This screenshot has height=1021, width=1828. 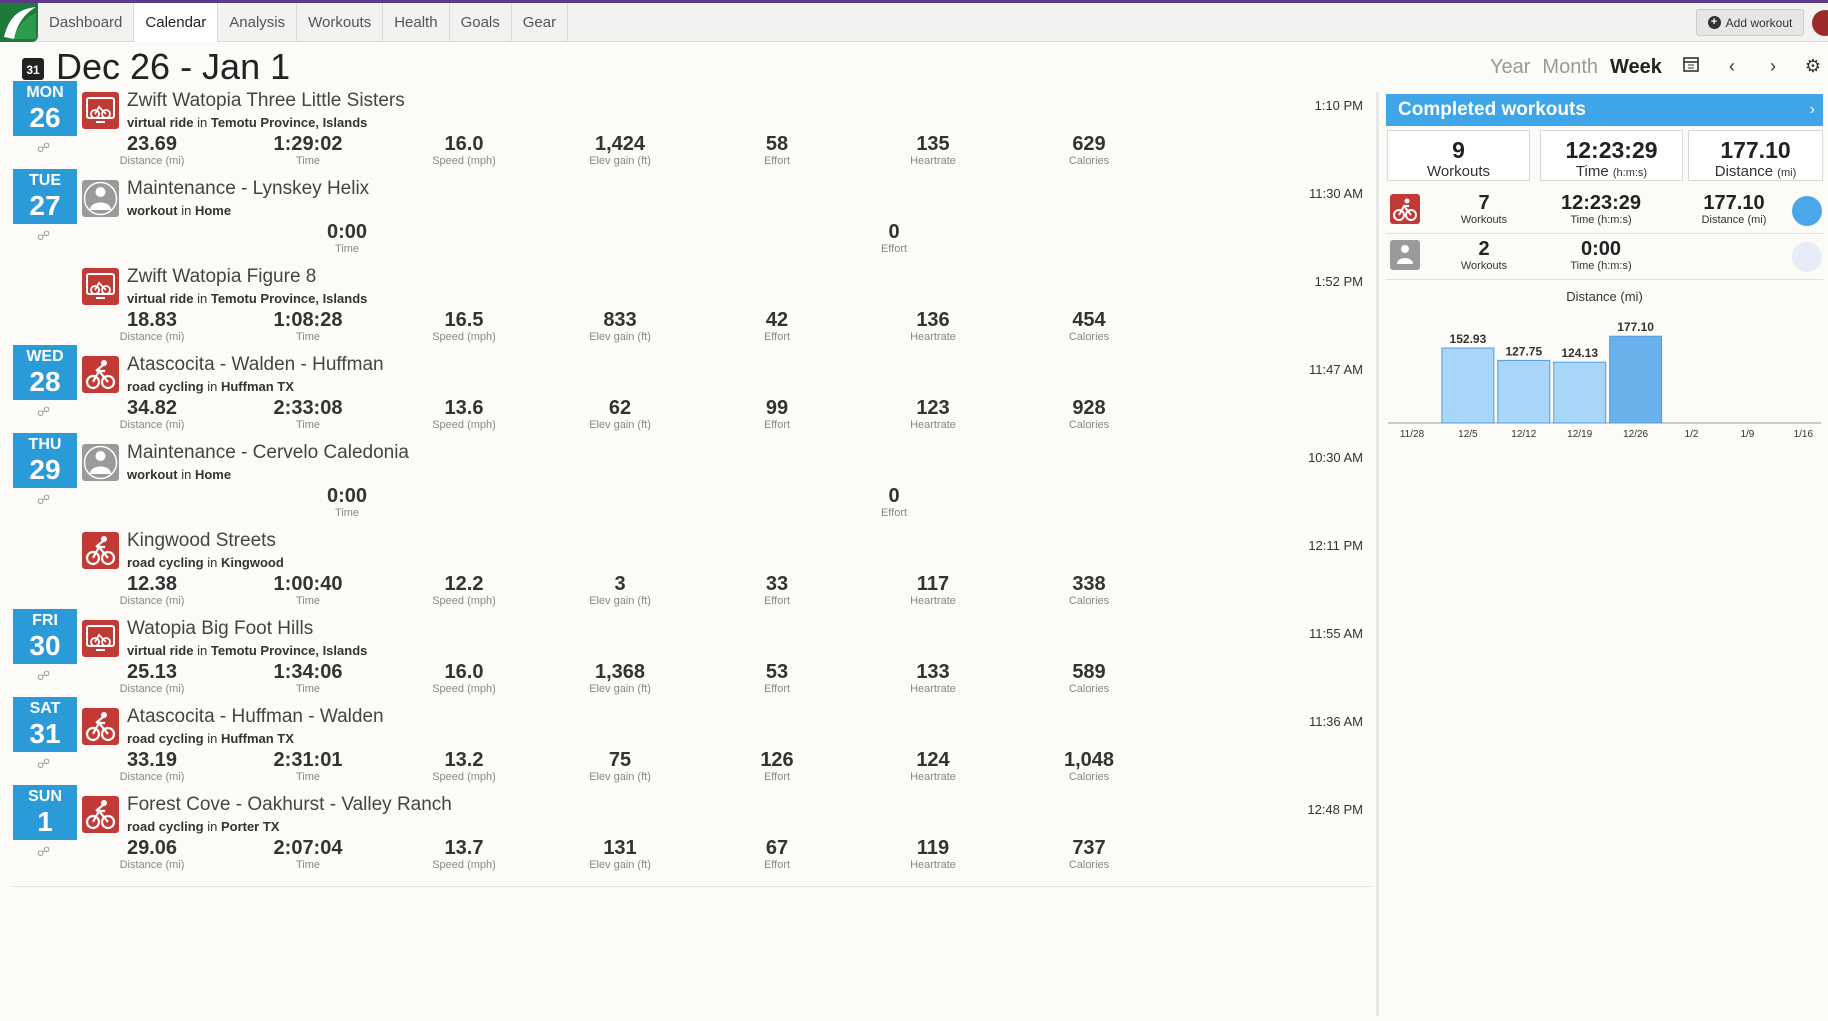 What do you see at coordinates (1804, 434) in the screenshot?
I see `x-tick-label: 1/16` at bounding box center [1804, 434].